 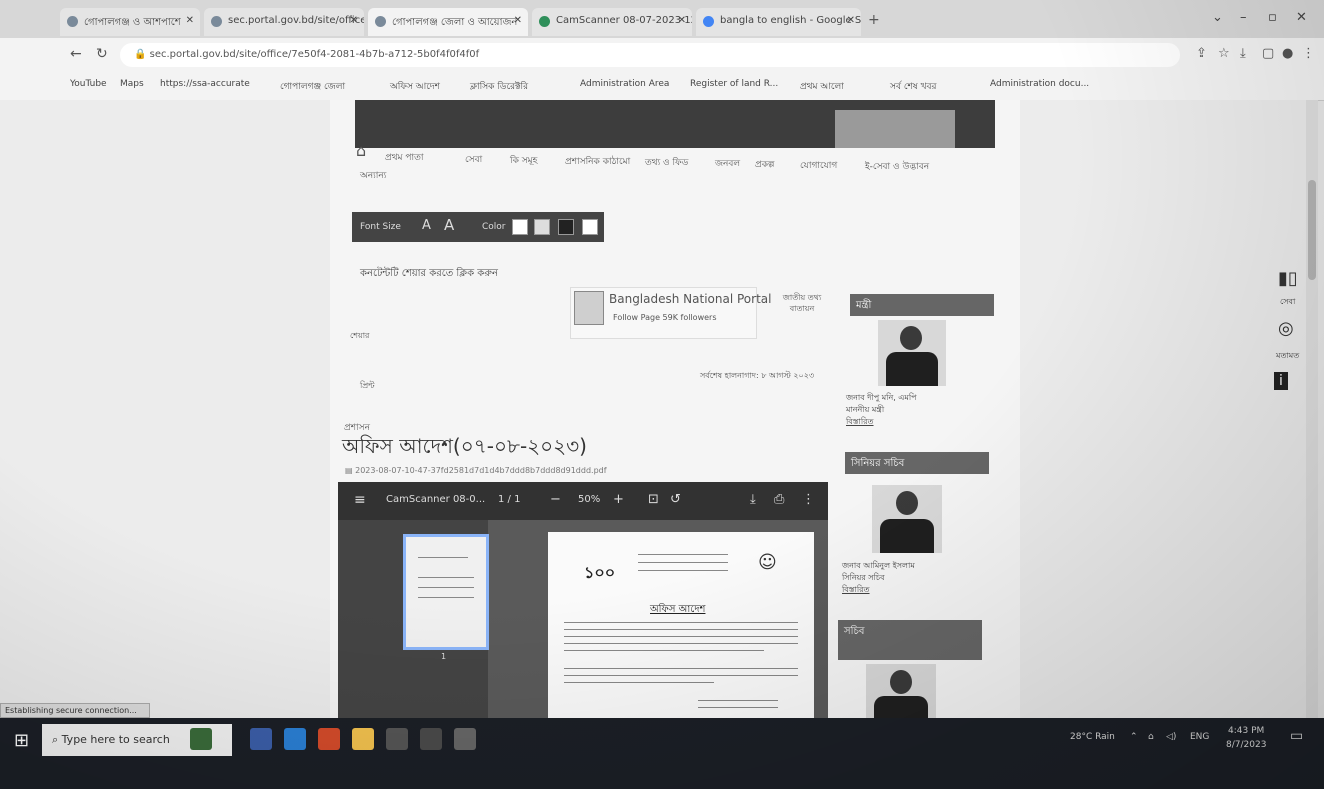 What do you see at coordinates (675, 124) in the screenshot?
I see `site-banner` at bounding box center [675, 124].